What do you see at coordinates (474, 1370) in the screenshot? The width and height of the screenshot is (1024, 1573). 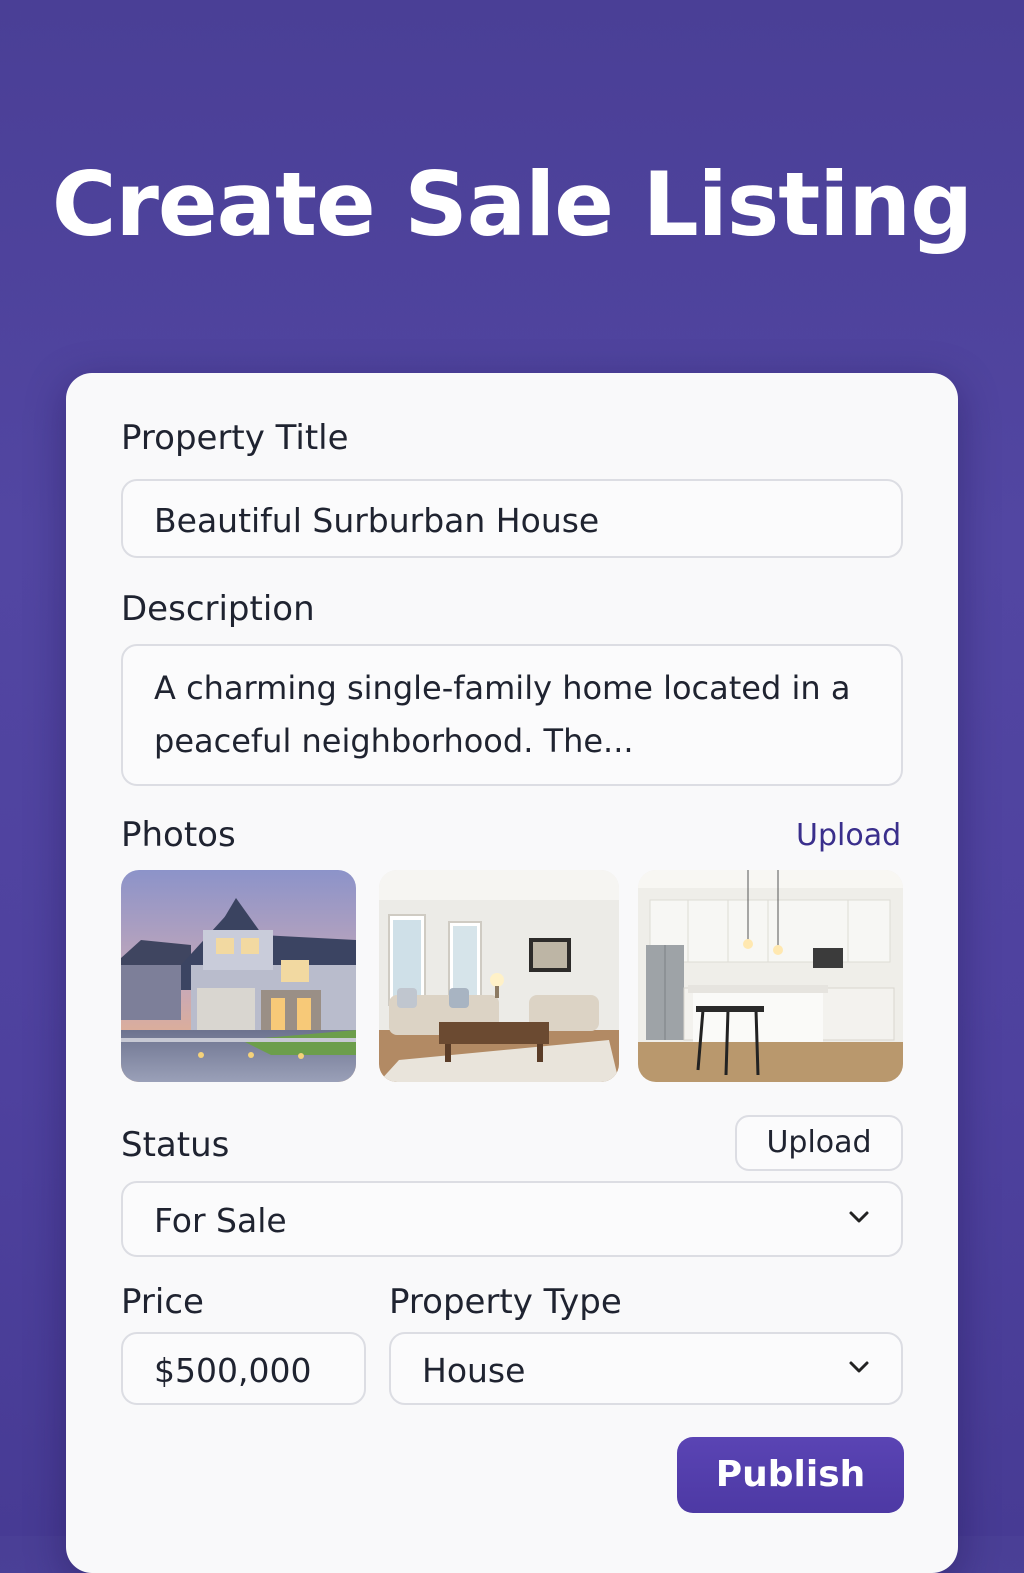 I see `property-type-selected-value: House` at bounding box center [474, 1370].